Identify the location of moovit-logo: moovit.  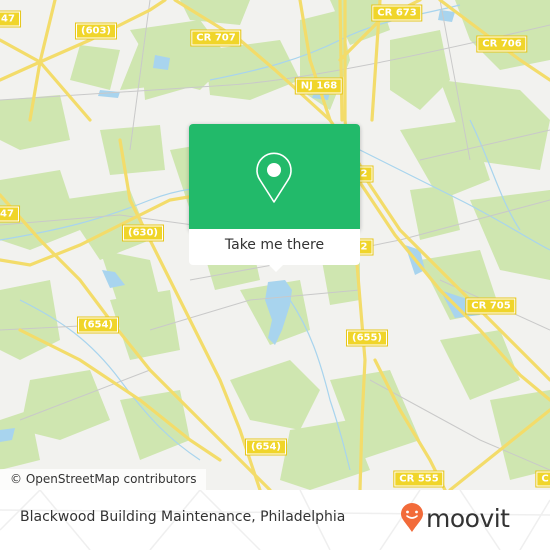
(455, 518).